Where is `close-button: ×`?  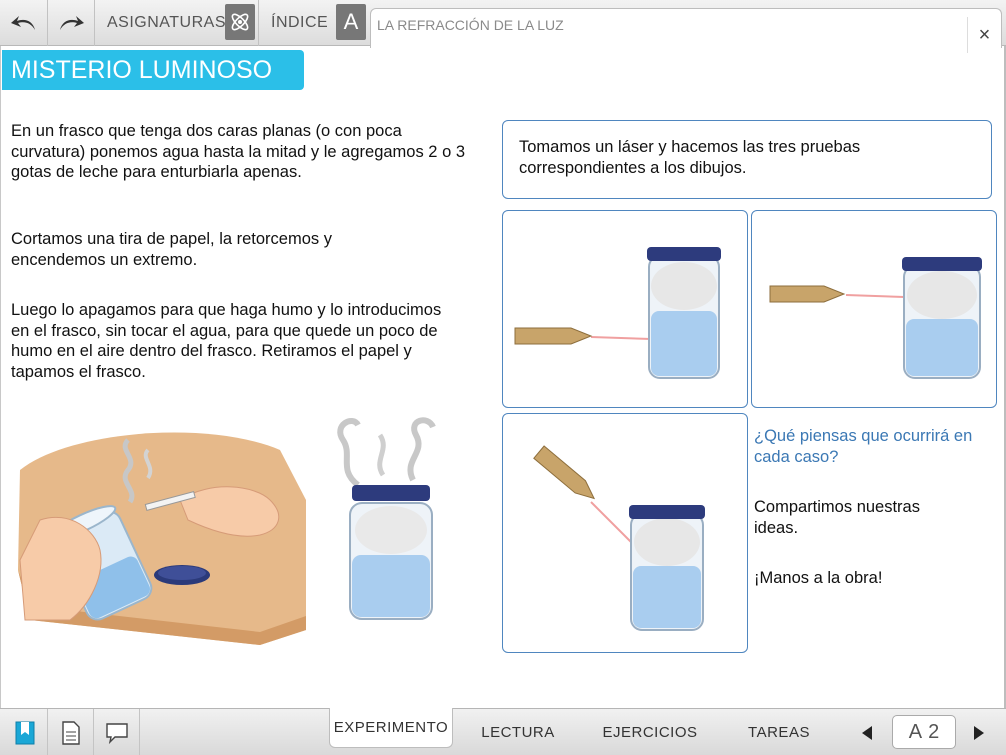 close-button: × is located at coordinates (984, 35).